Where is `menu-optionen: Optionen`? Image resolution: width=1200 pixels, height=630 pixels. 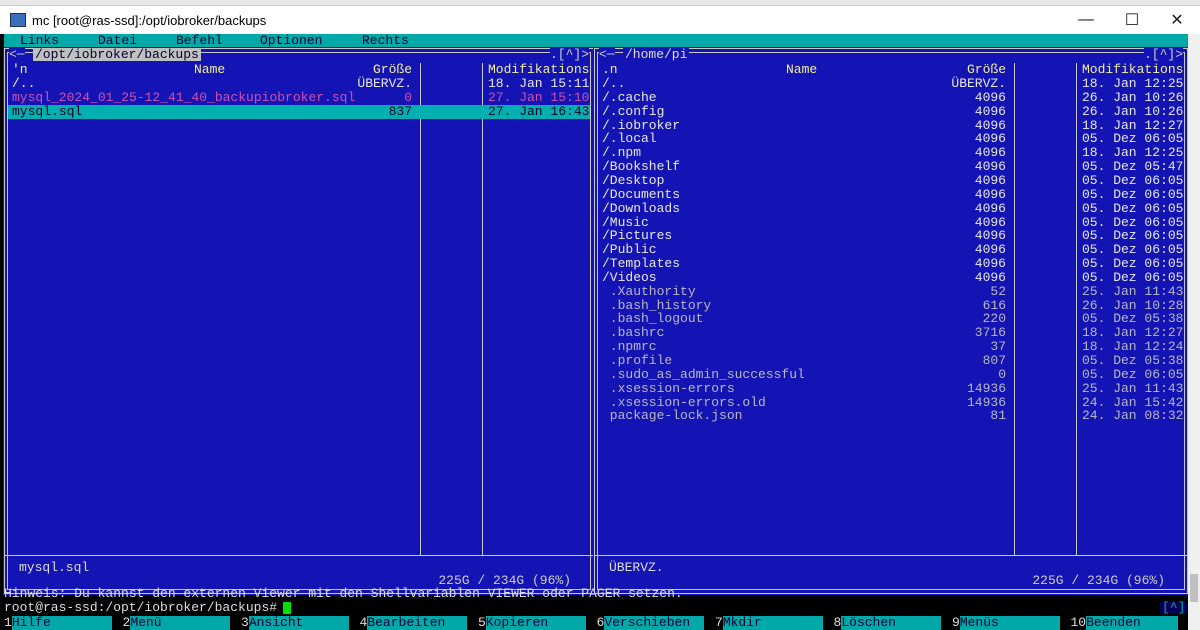
menu-optionen: Optionen is located at coordinates (291, 41).